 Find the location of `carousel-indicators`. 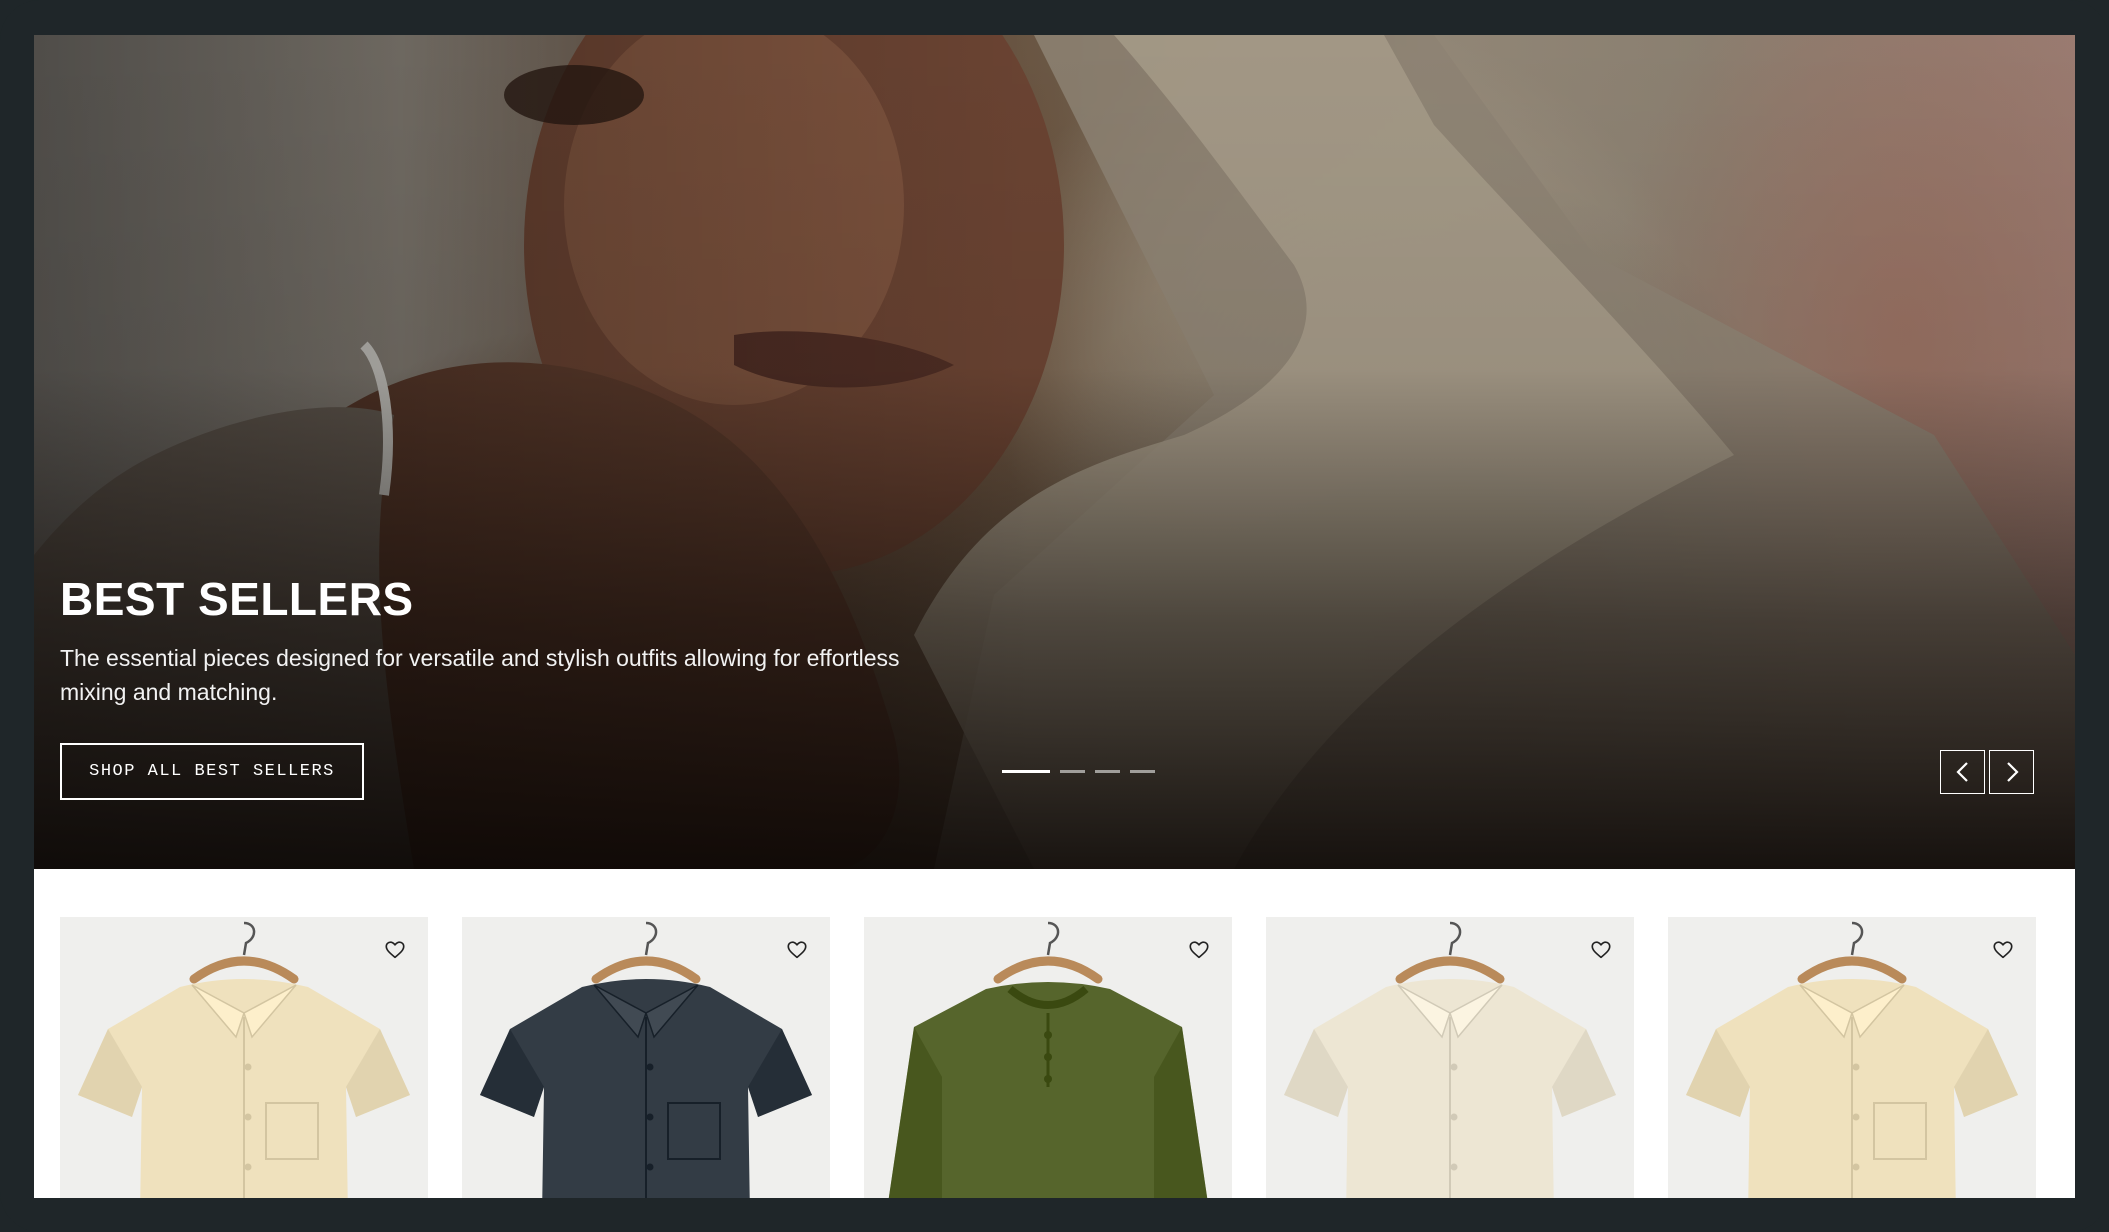

carousel-indicators is located at coordinates (1078, 771).